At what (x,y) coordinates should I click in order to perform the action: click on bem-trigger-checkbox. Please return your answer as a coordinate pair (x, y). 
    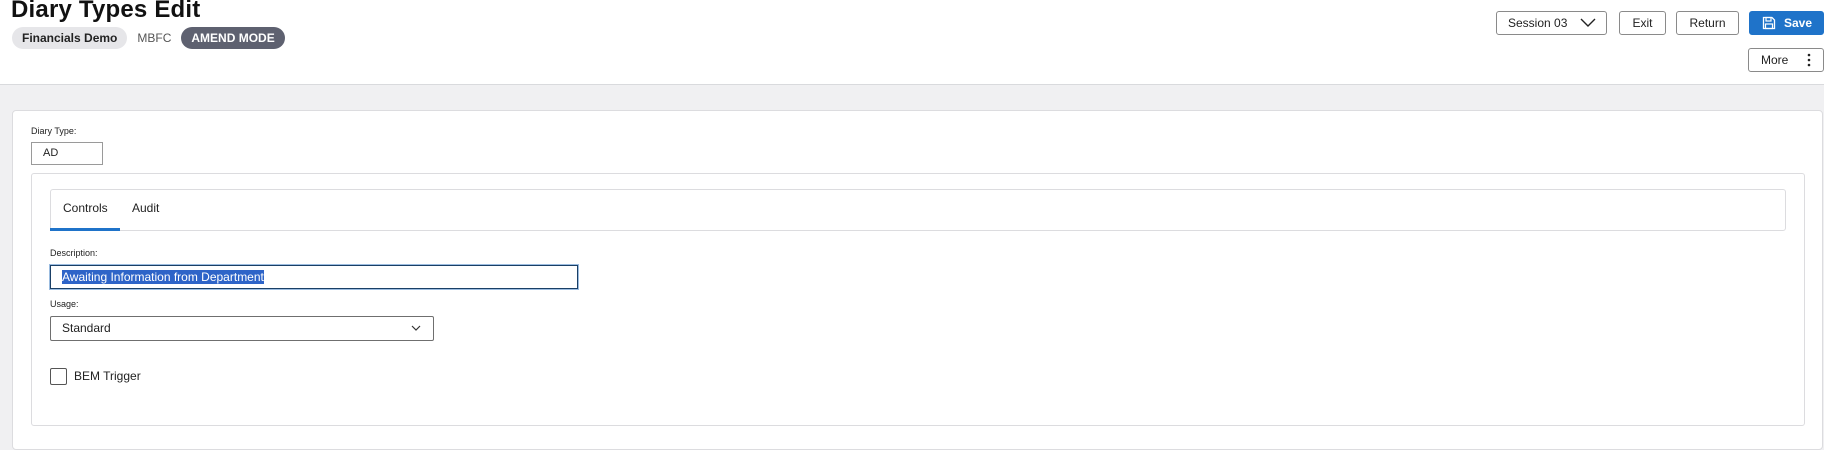
    Looking at the image, I should click on (58, 376).